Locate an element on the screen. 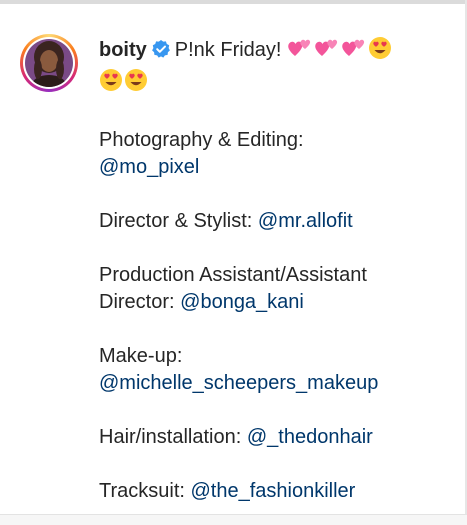 The width and height of the screenshot is (467, 525). avatar-photo is located at coordinates (49, 63).